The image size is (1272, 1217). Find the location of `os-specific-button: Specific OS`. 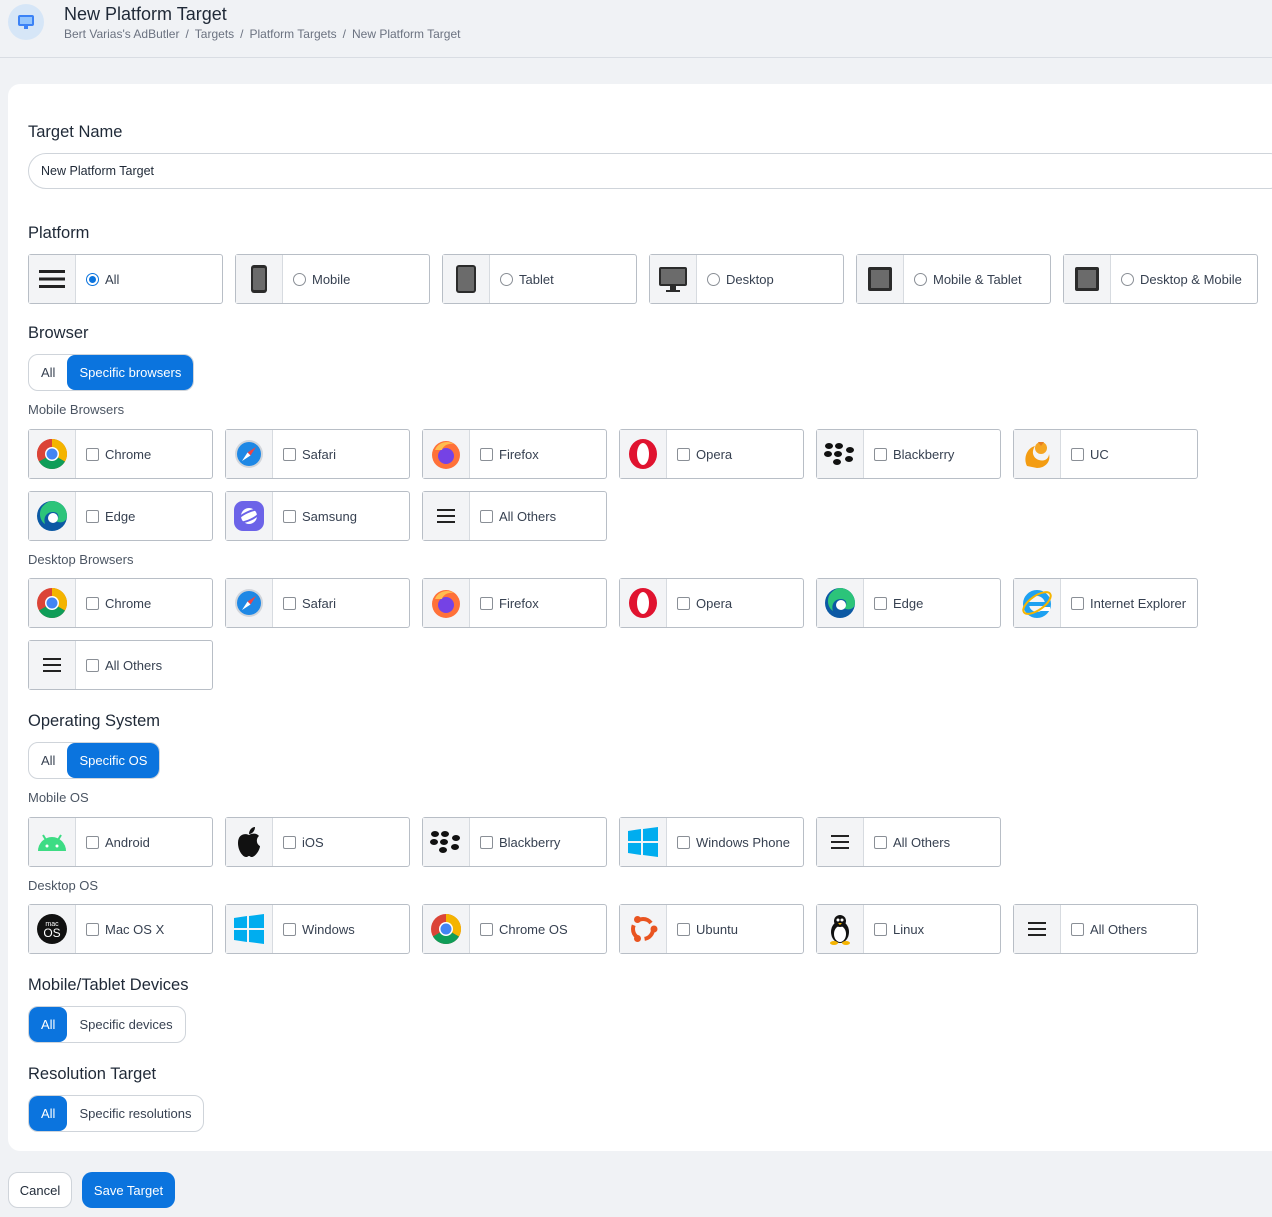

os-specific-button: Specific OS is located at coordinates (113, 760).